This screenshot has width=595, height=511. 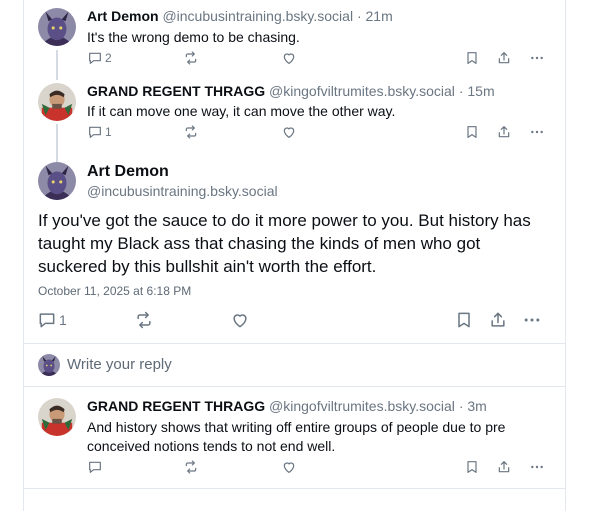 What do you see at coordinates (193, 37) in the screenshot?
I see `post-text: It's the wrong demo to be chasing.` at bounding box center [193, 37].